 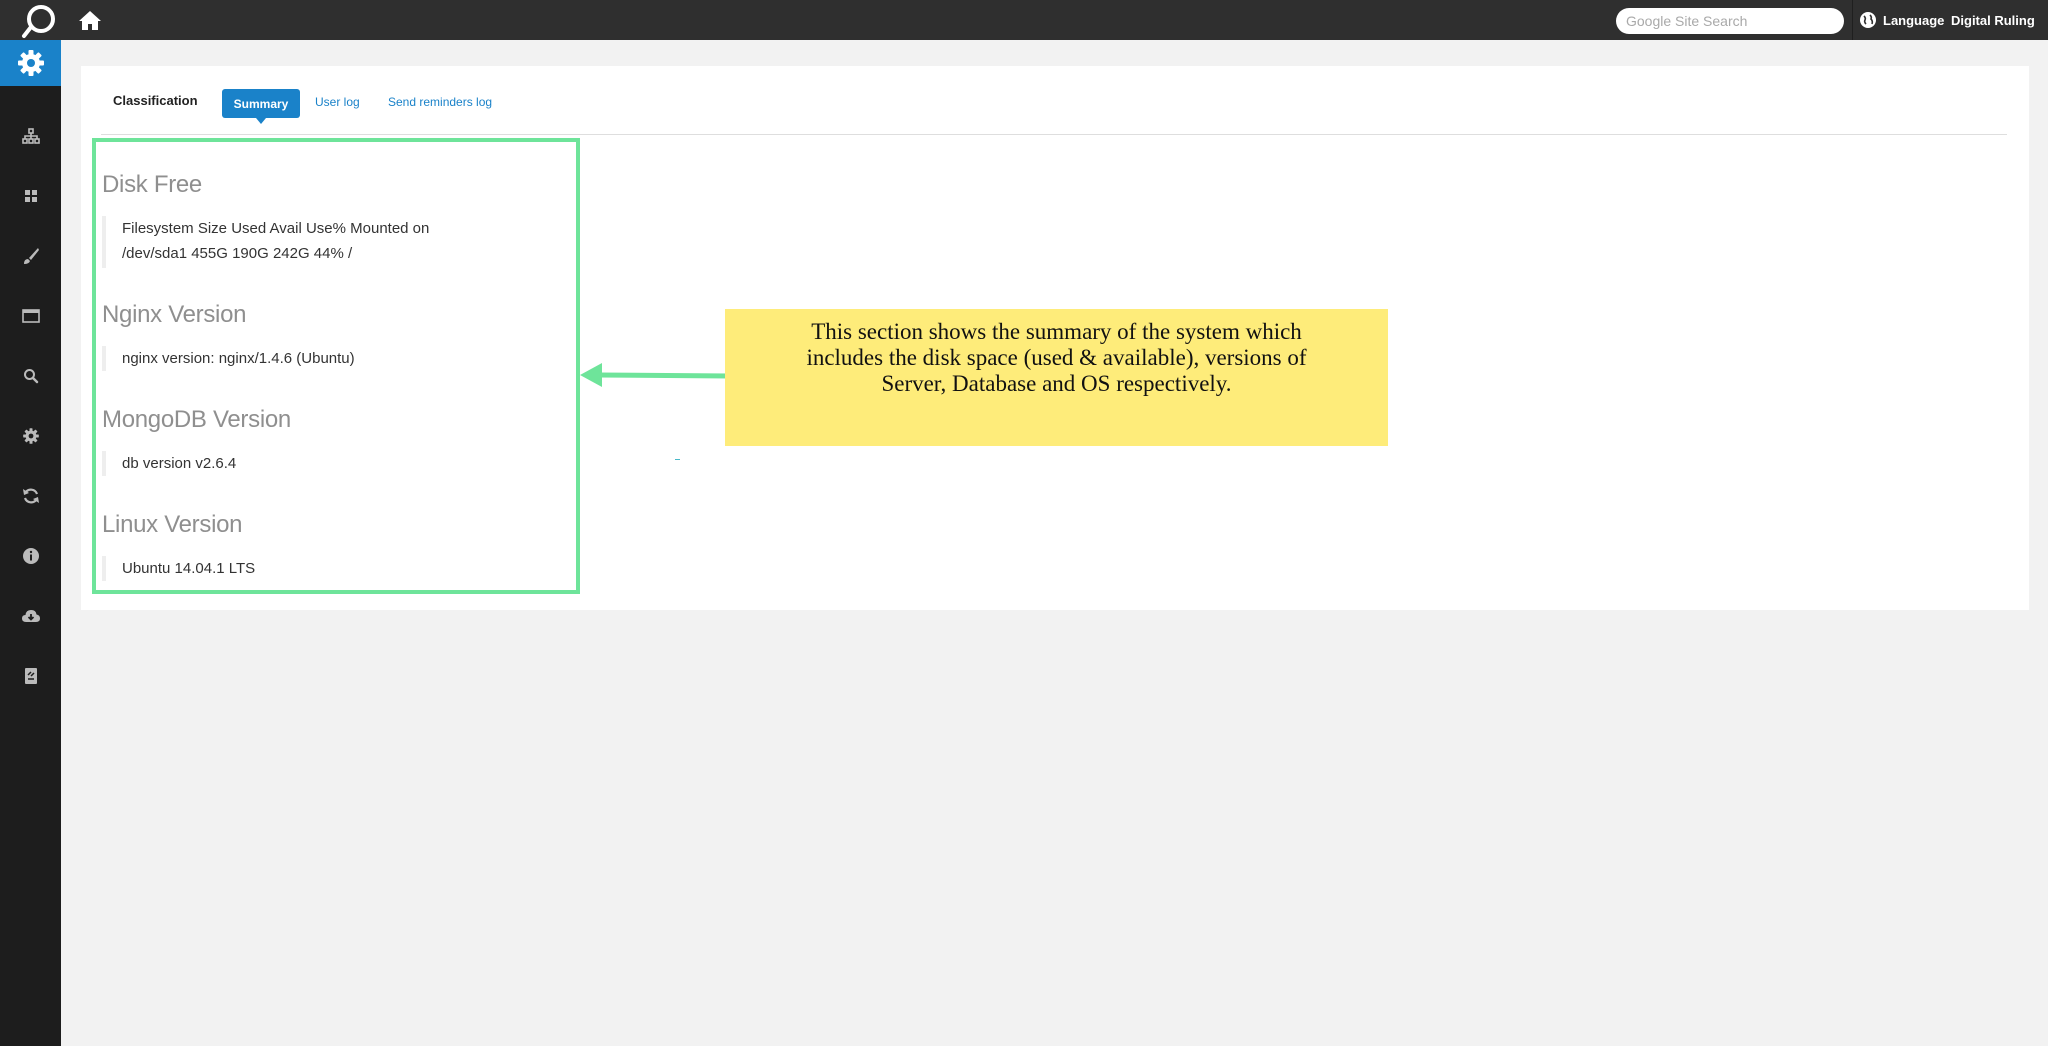 I want to click on user-menu-button: Digital Ruling, so click(x=1993, y=20).